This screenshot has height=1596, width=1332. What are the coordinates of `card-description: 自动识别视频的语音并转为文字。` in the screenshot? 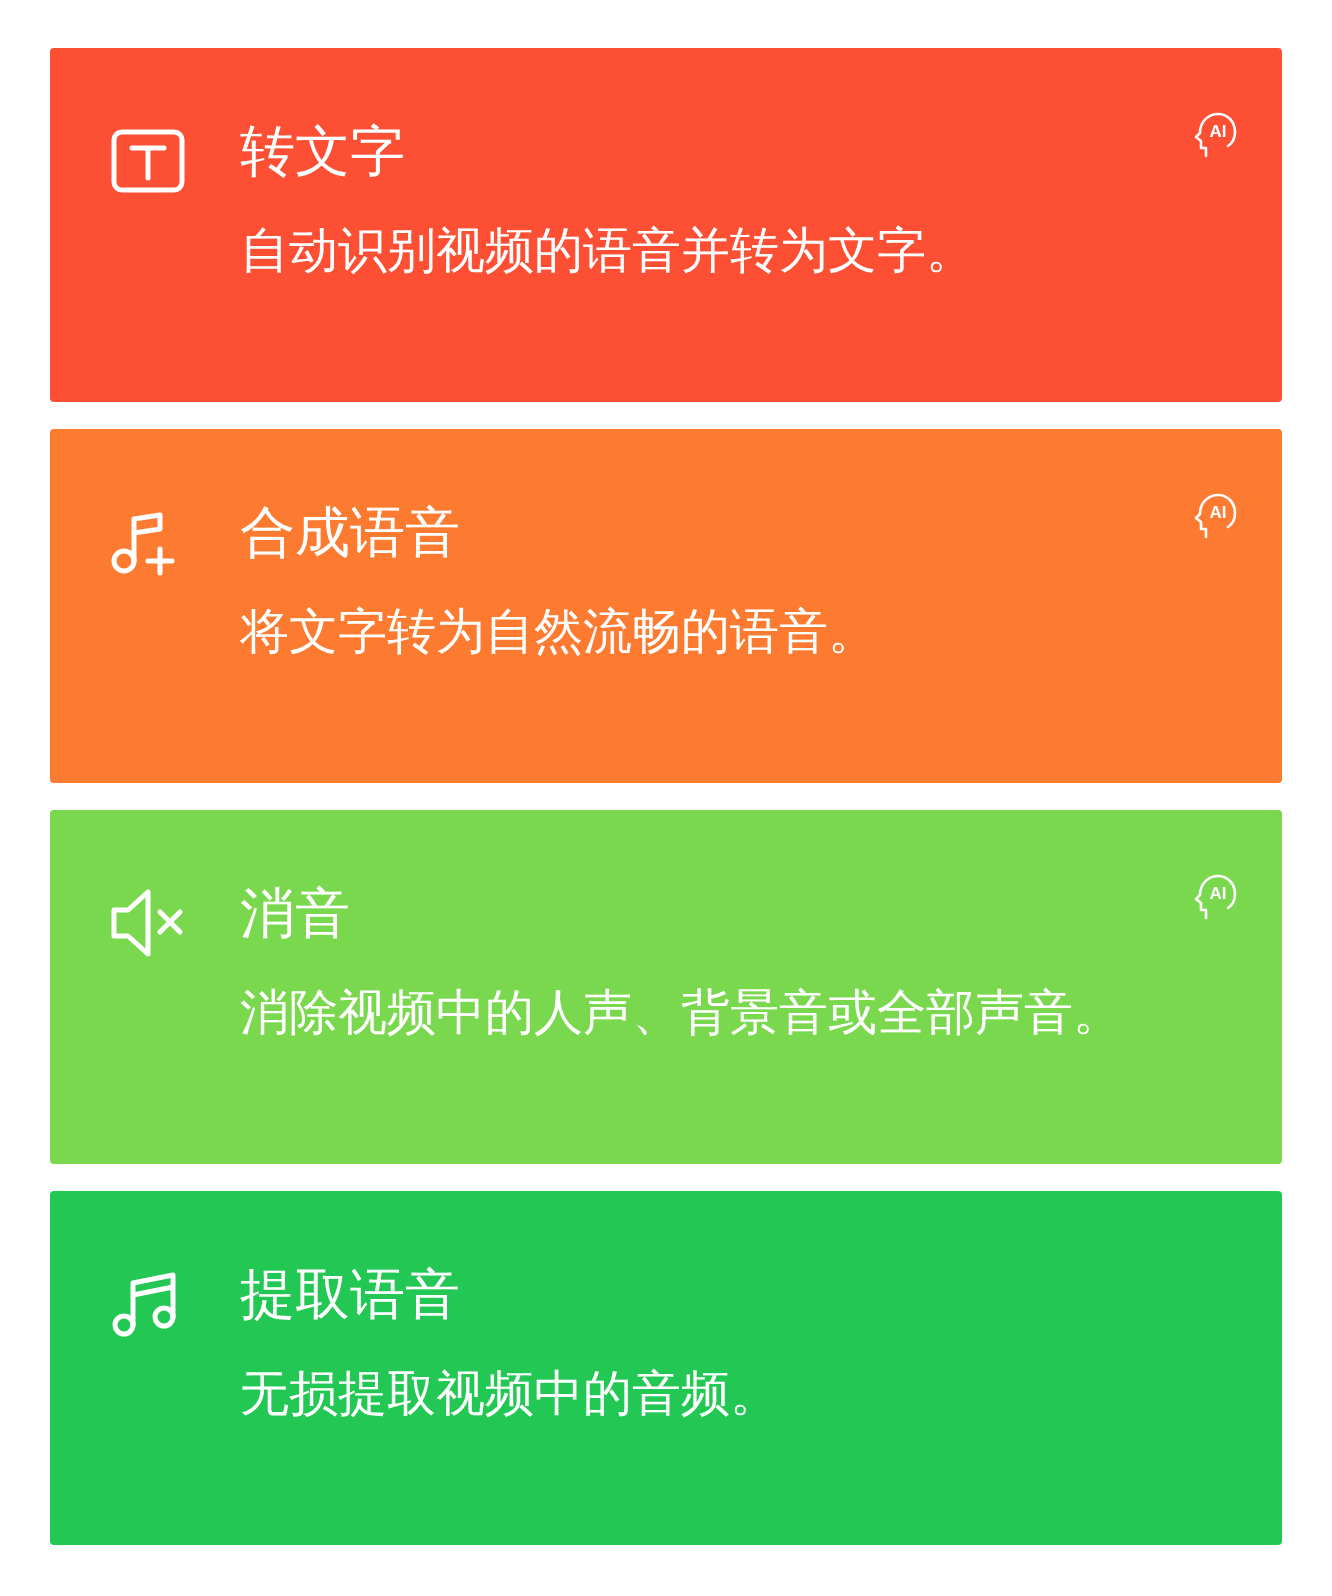 It's located at (607, 251).